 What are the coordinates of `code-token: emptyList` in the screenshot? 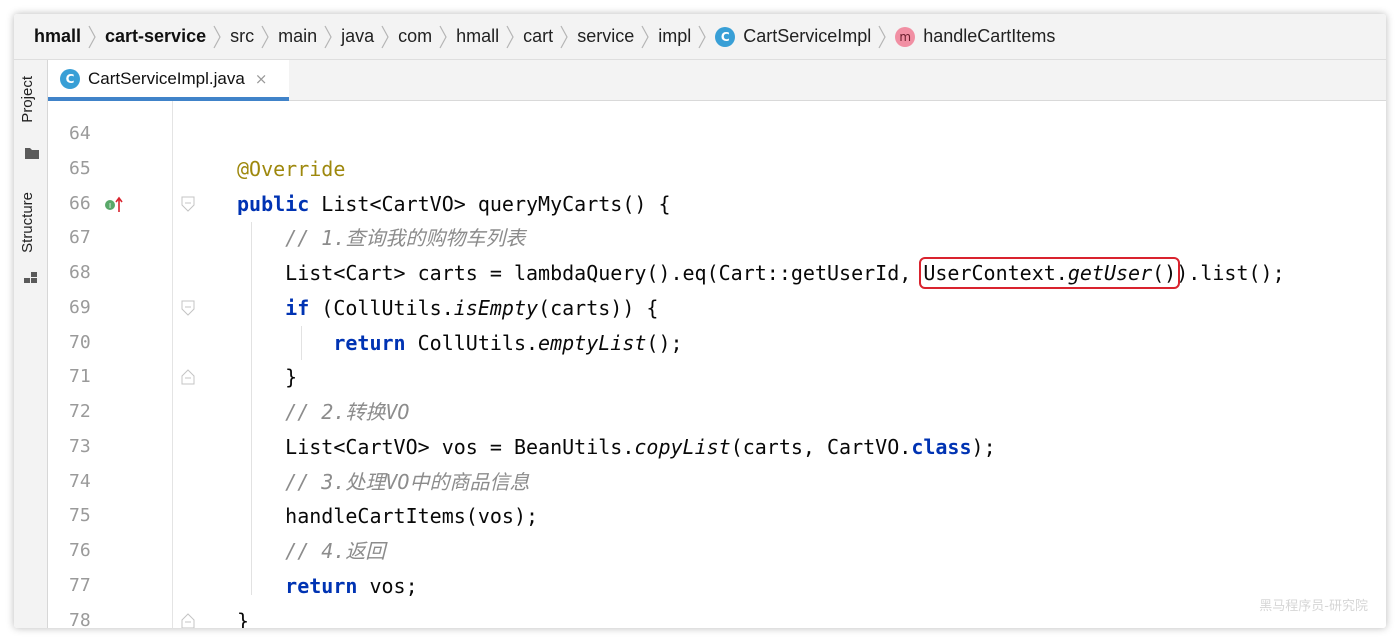 It's located at (592, 342).